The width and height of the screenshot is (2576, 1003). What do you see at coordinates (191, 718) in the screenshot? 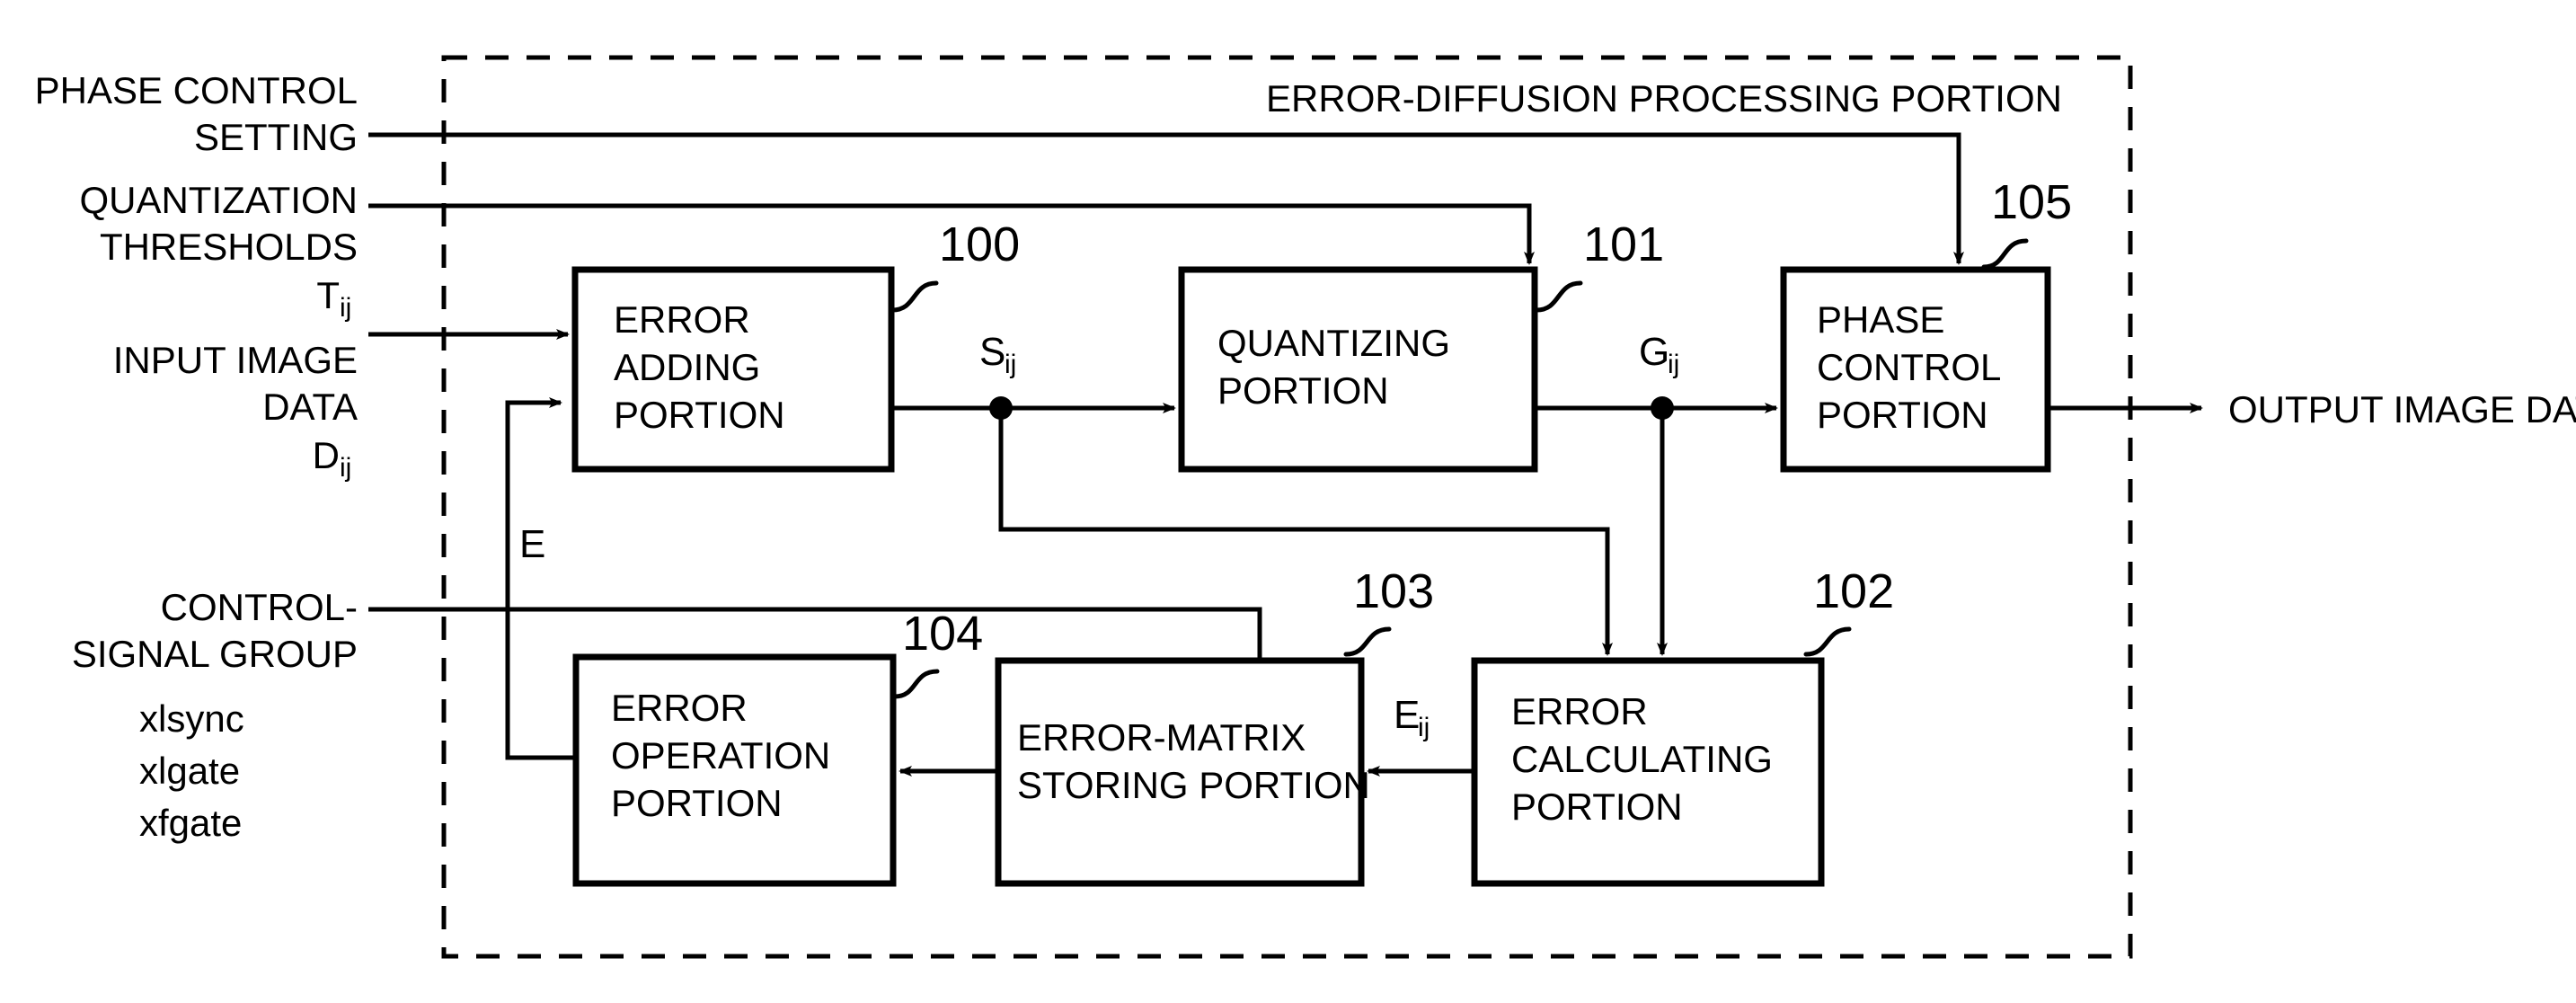
I see `control-signal-xlsync: xlsync` at bounding box center [191, 718].